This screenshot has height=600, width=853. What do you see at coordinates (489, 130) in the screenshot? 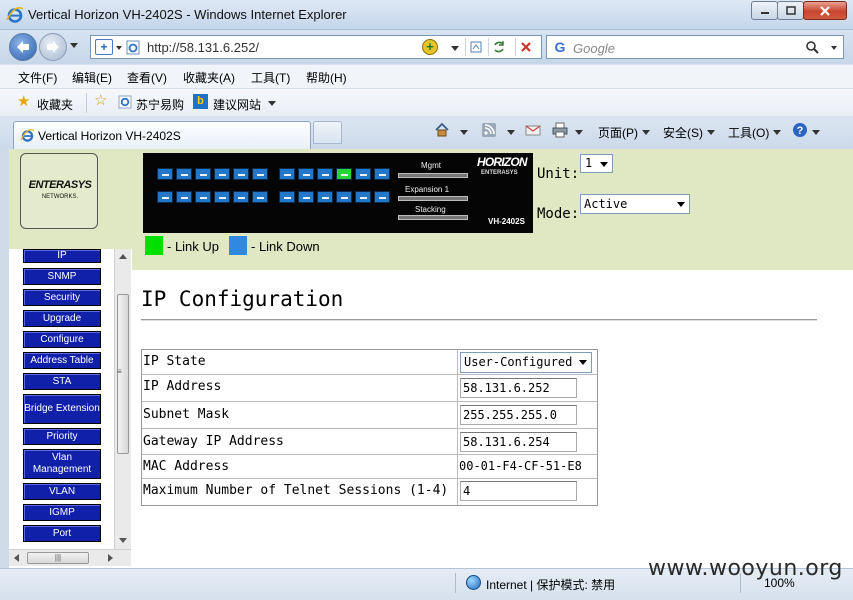
I see `rss-feed-icon` at bounding box center [489, 130].